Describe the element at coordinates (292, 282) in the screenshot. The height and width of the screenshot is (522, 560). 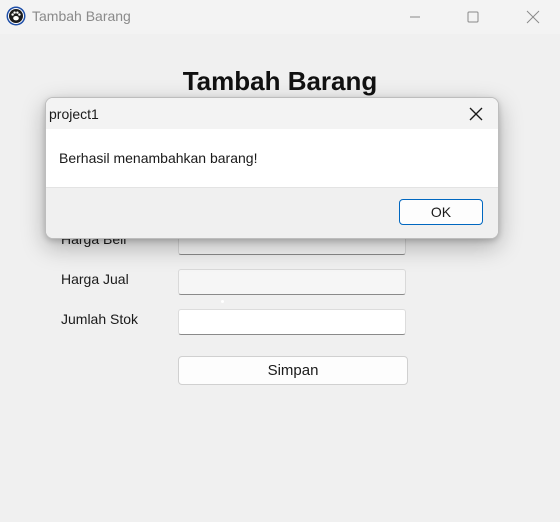
I see `harga-jual-field` at that location.